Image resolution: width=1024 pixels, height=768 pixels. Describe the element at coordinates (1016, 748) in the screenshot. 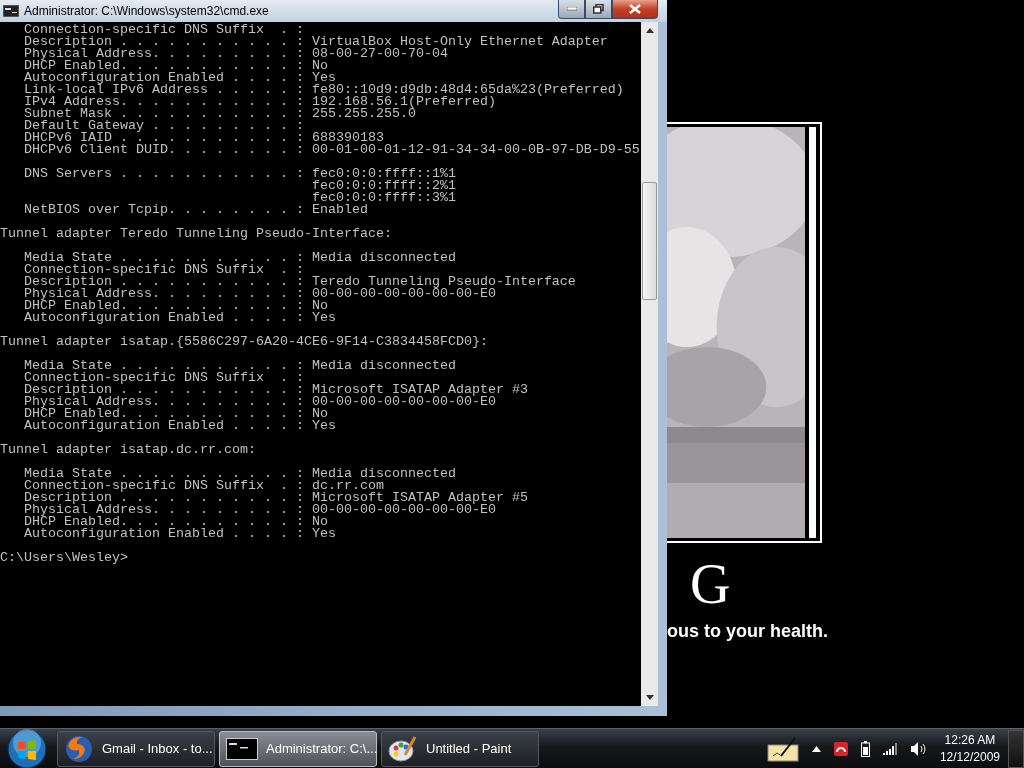

I see `show-desktop-button` at that location.